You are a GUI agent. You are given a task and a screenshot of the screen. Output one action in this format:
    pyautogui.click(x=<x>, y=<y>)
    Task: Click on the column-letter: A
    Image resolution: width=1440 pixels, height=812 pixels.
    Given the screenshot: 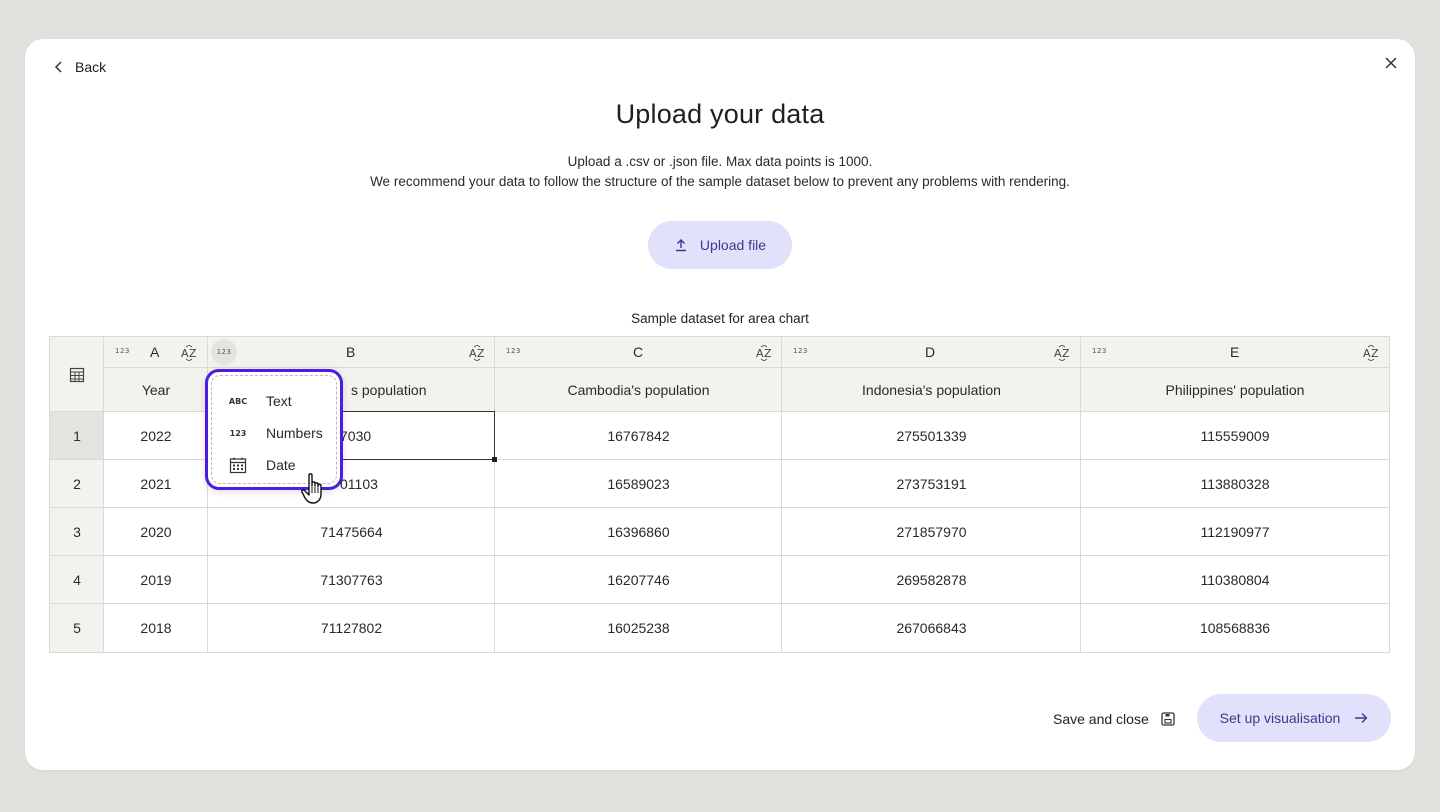 What is the action you would take?
    pyautogui.click(x=155, y=352)
    